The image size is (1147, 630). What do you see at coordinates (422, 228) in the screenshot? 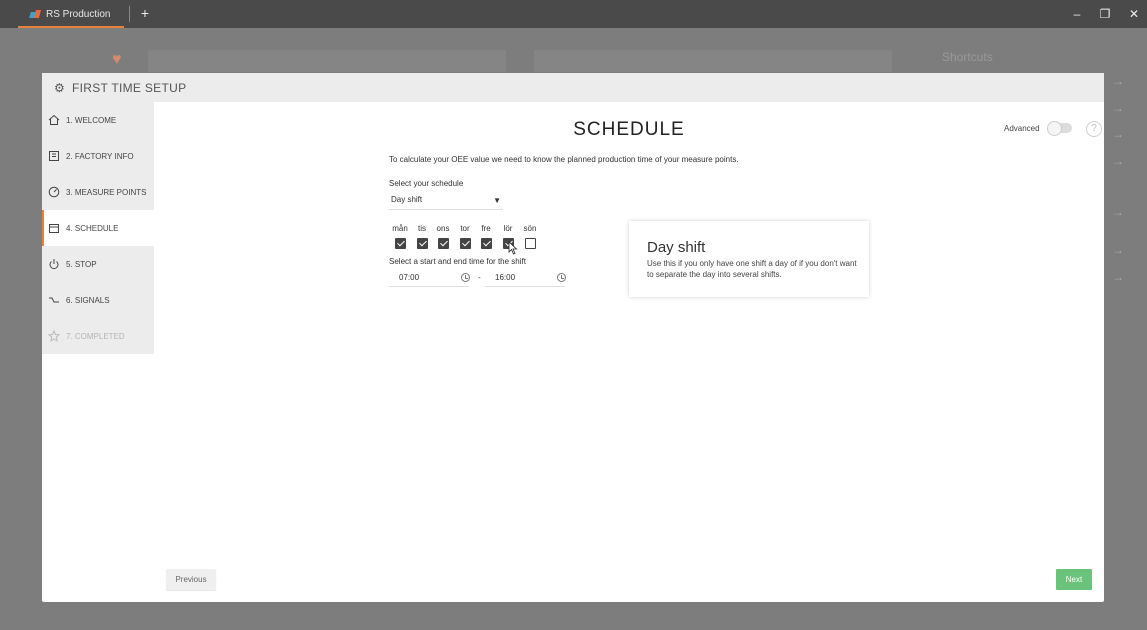
I see `day-label-tue: tis` at bounding box center [422, 228].